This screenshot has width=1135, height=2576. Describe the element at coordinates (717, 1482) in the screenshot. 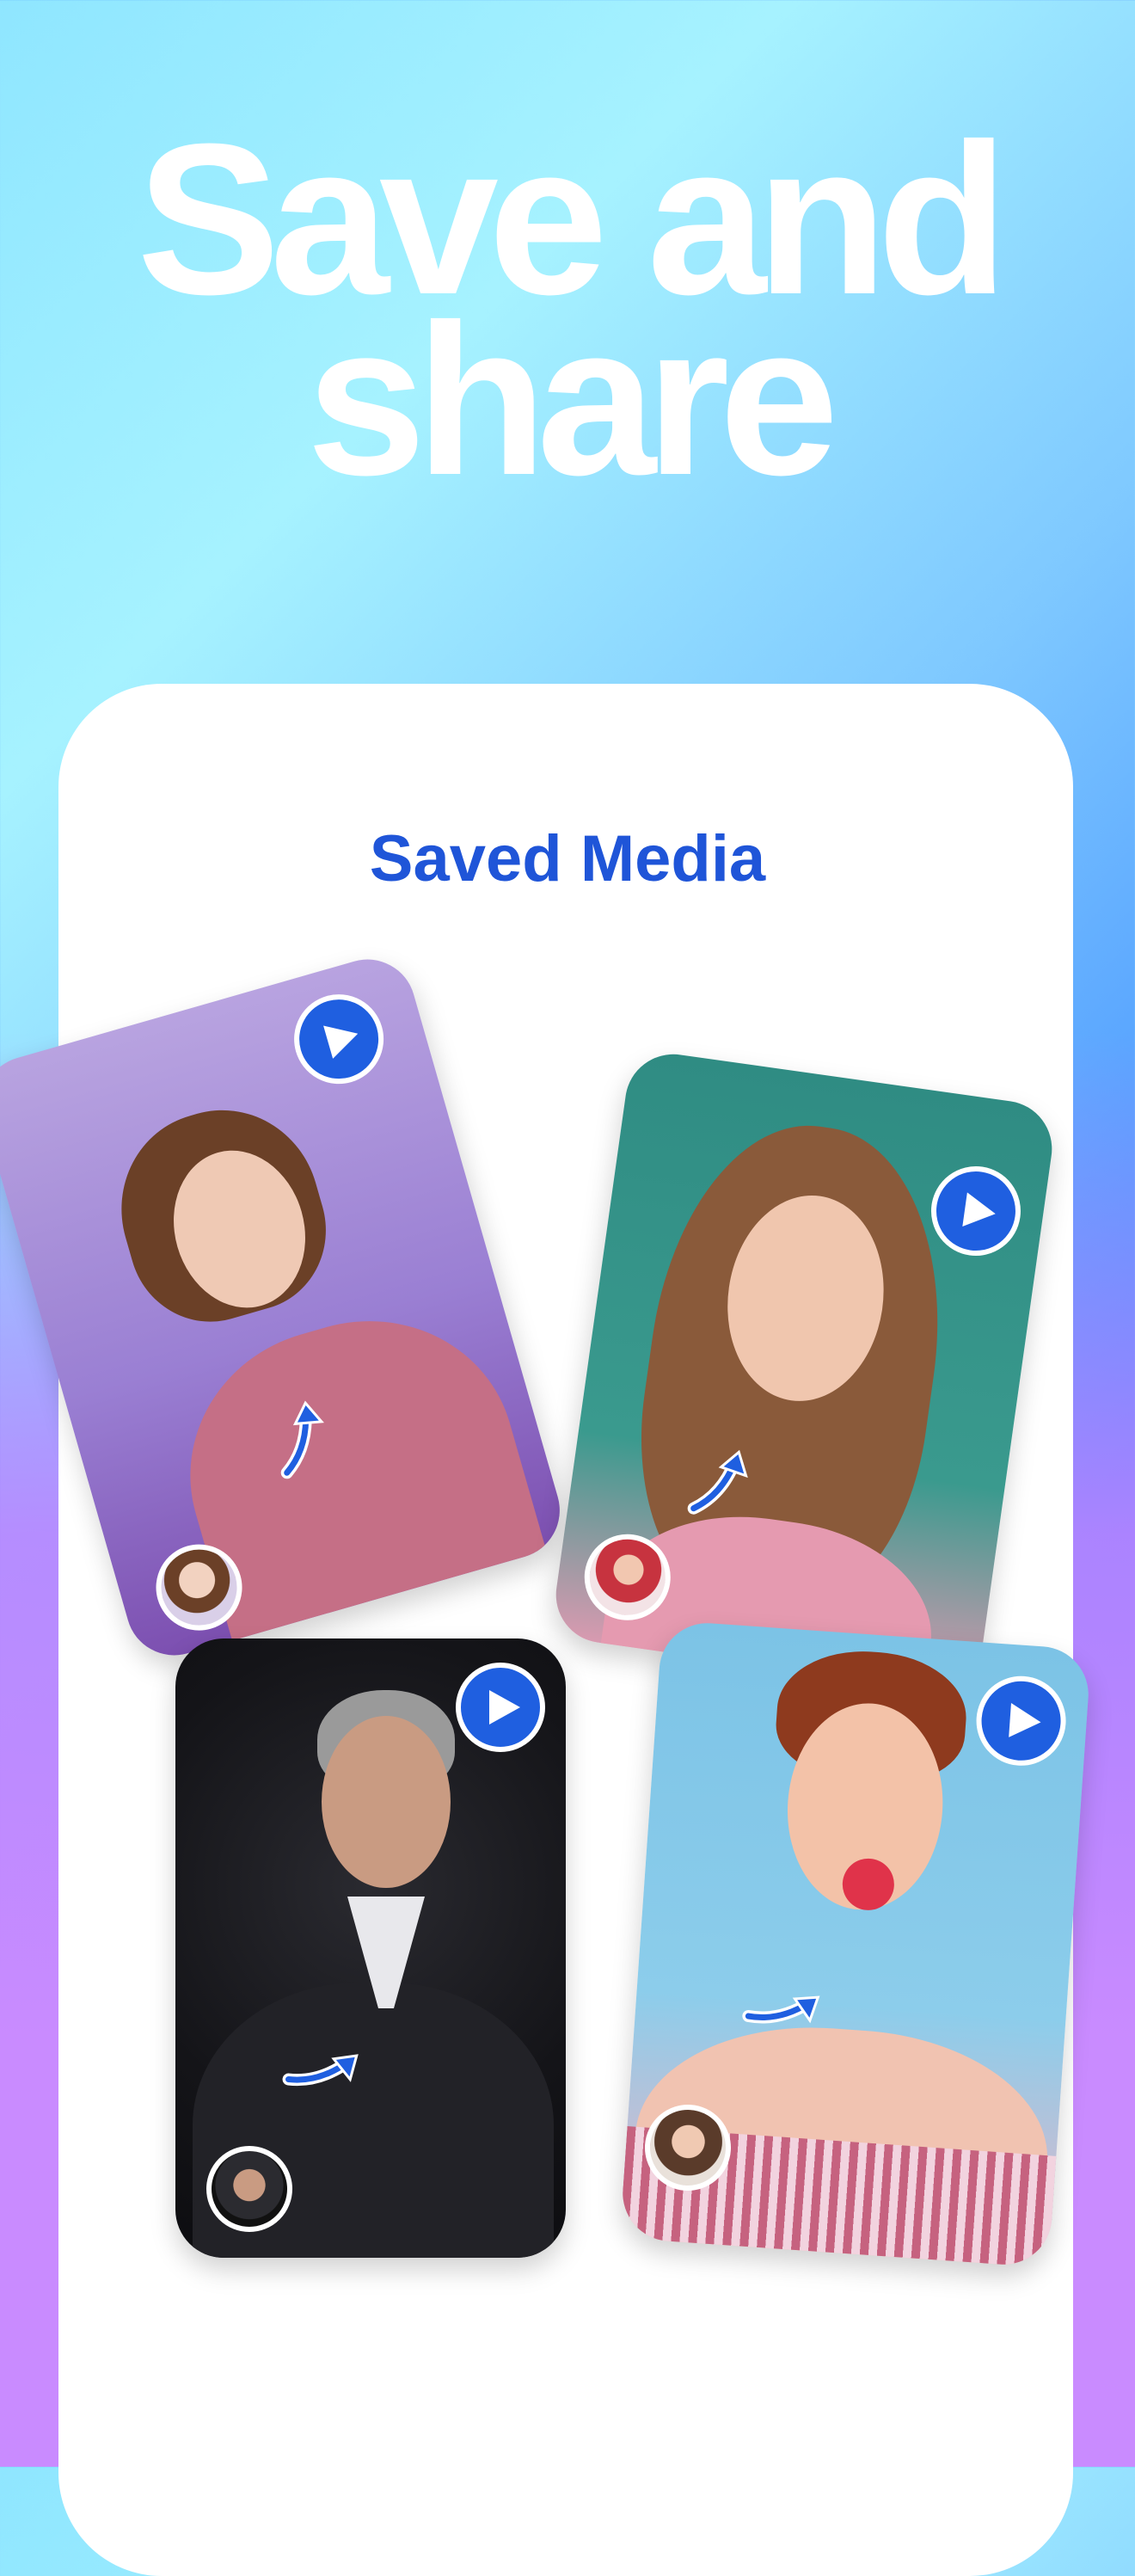

I see `share-arrow-icon` at that location.